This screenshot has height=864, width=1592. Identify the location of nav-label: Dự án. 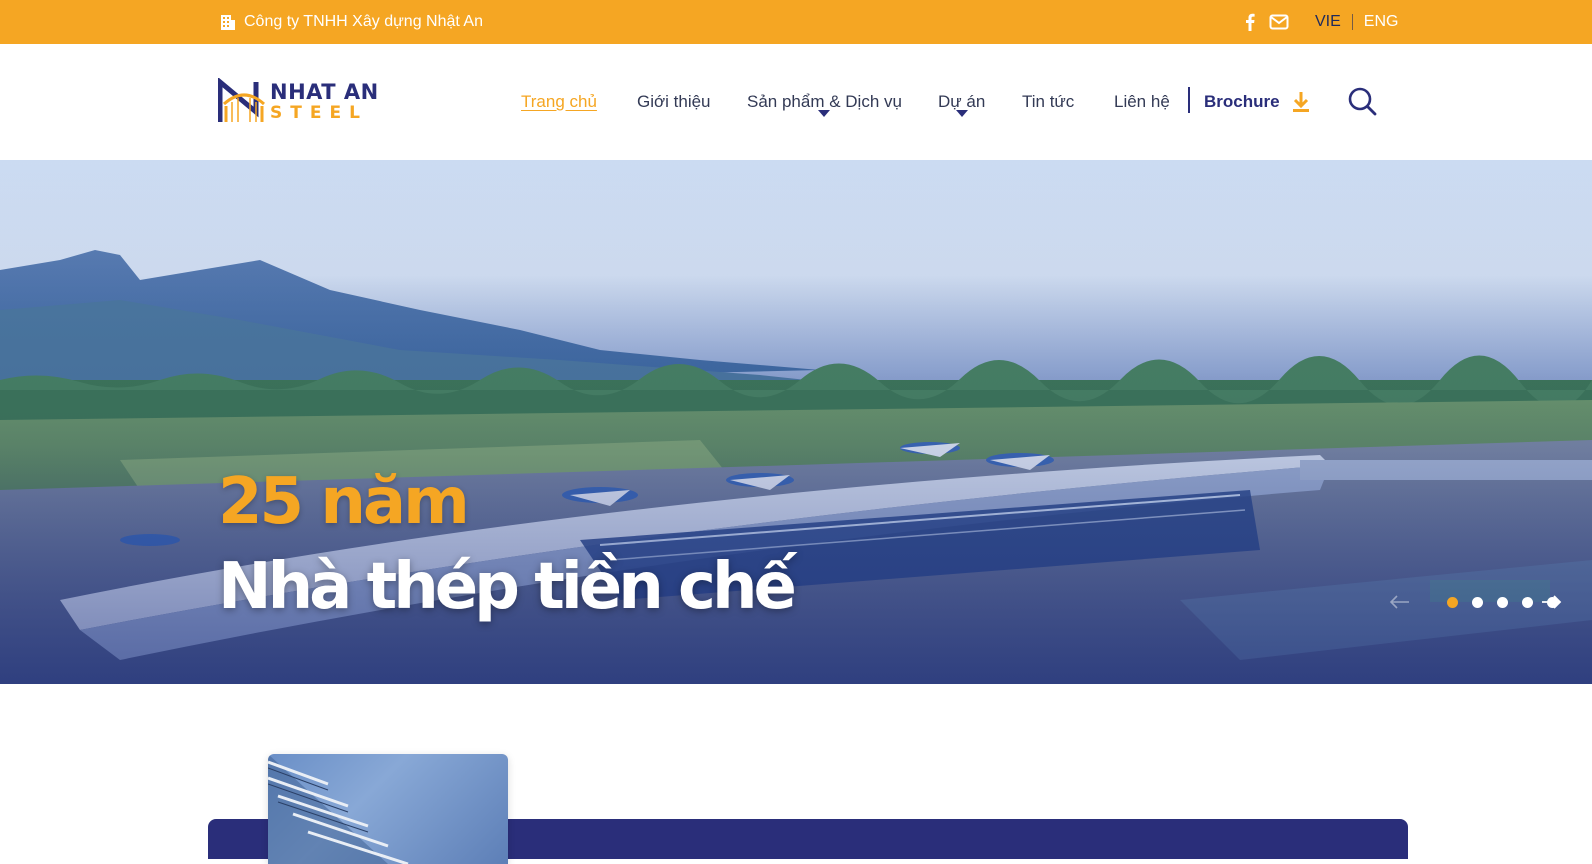
(962, 101).